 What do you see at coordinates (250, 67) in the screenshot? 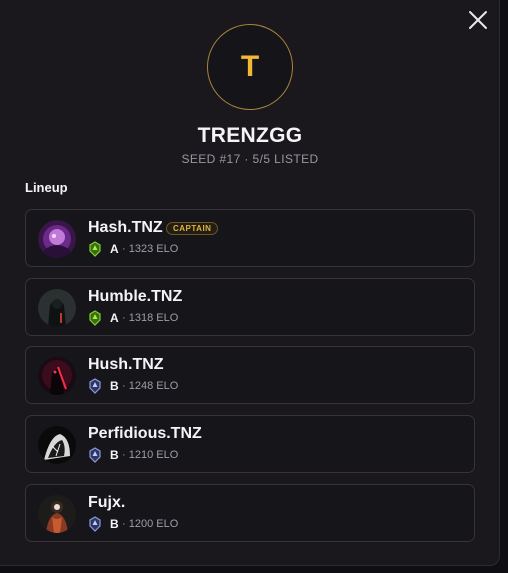
I see `team-avatar: T` at bounding box center [250, 67].